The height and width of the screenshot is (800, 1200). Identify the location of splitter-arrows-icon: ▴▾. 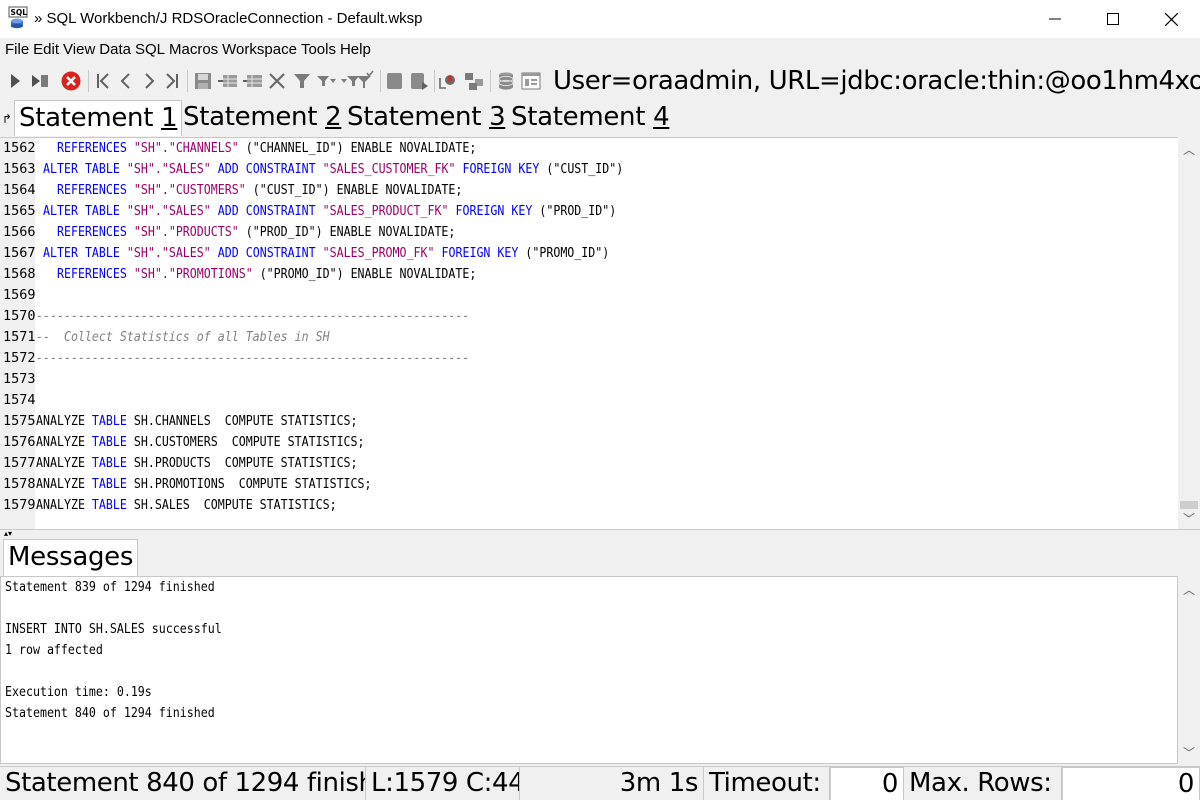
(8, 534).